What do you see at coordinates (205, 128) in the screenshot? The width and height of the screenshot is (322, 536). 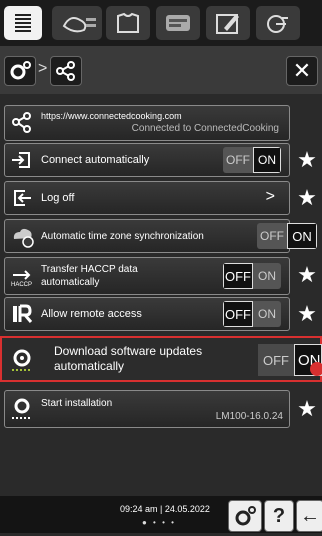 I see `connection-status: Connected to ConnectedCooking` at bounding box center [205, 128].